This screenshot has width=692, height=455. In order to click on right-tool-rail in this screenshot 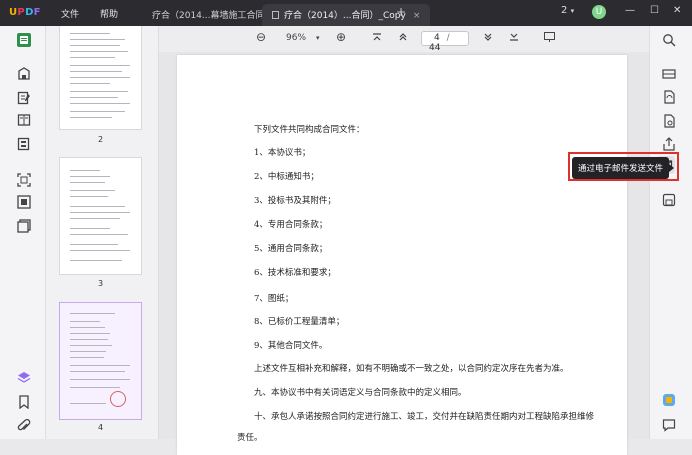, I will do `click(670, 232)`.